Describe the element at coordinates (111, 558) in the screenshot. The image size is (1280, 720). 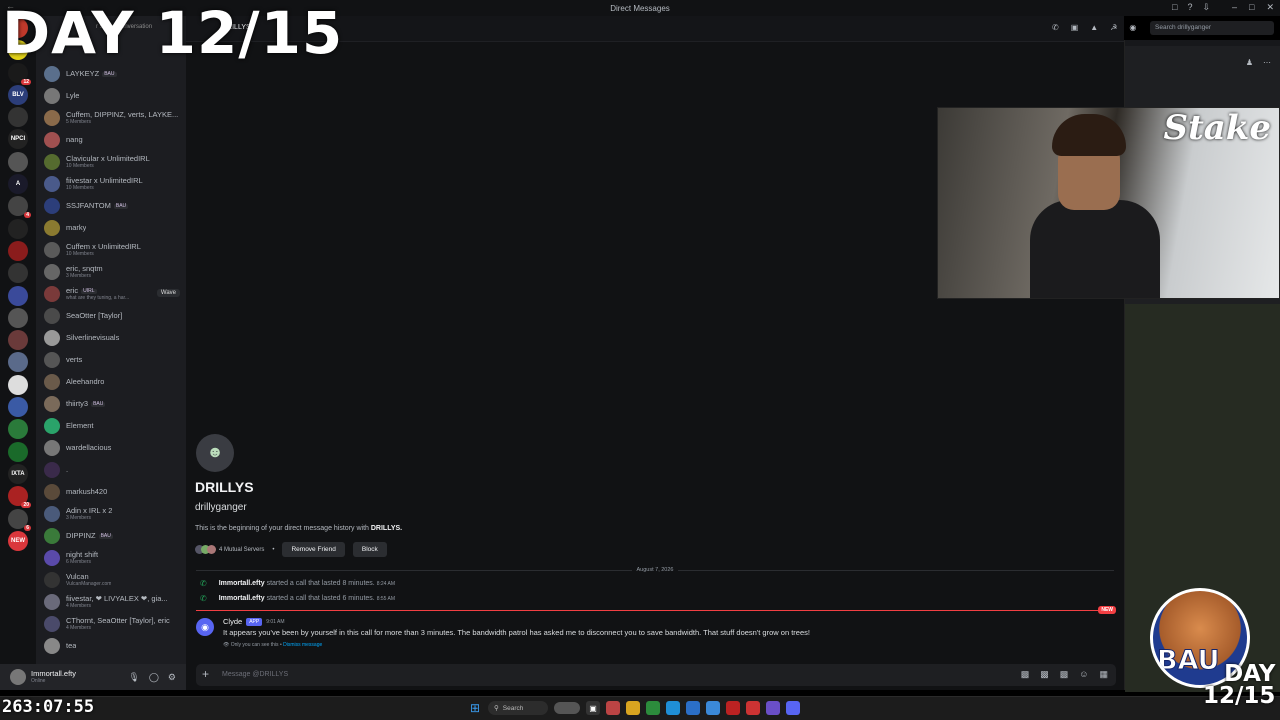
I see `dm-list-item: night shift 6 Members` at that location.